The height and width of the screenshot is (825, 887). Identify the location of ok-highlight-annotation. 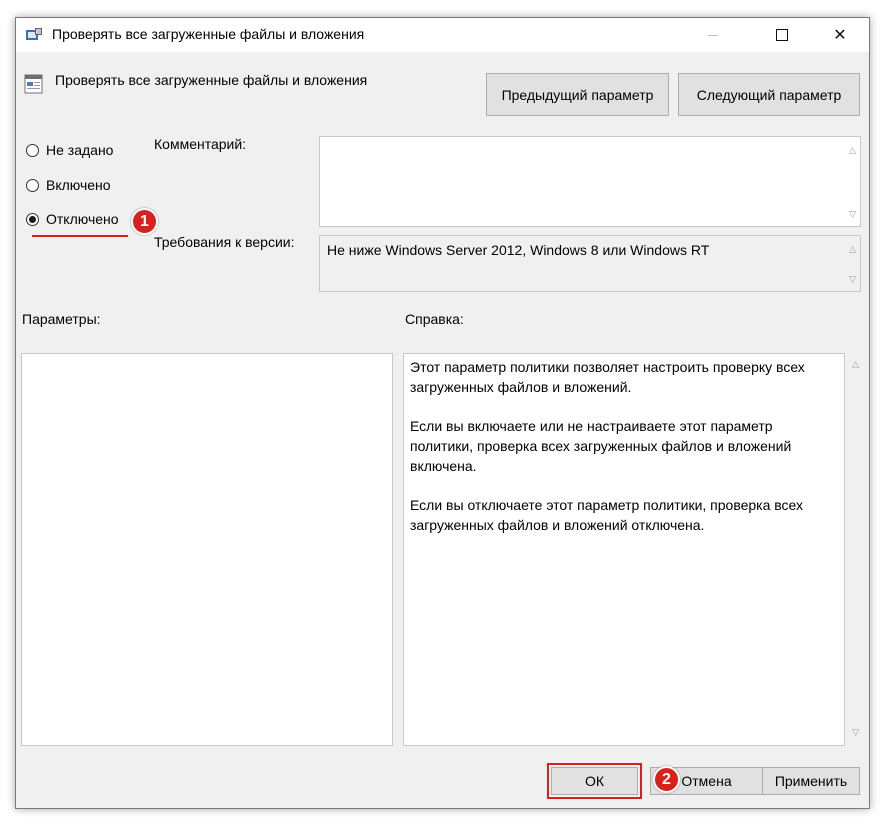
(594, 781).